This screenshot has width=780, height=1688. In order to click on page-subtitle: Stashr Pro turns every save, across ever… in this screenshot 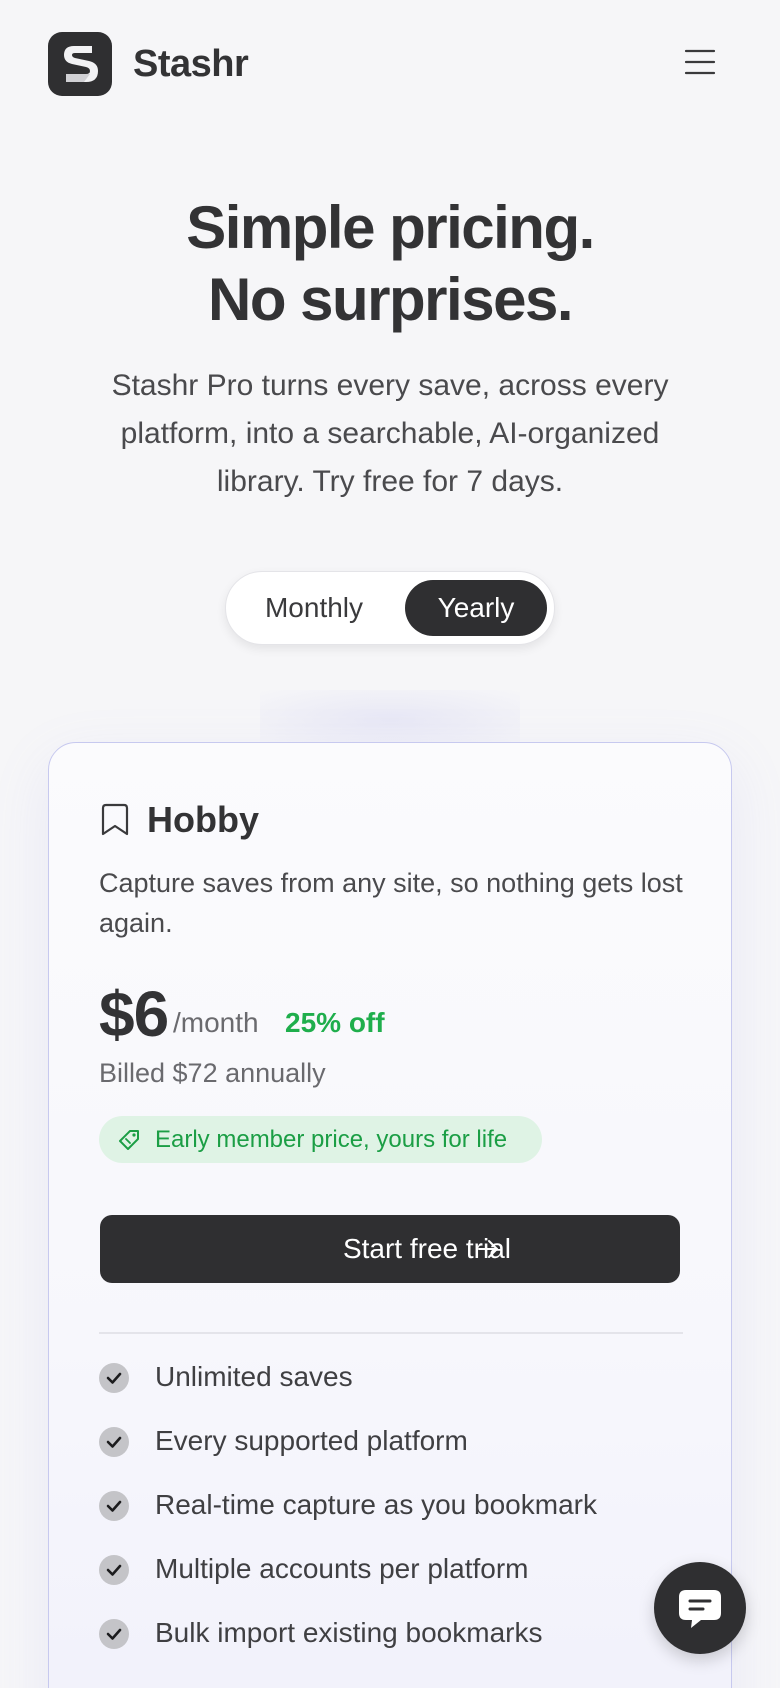, I will do `click(390, 433)`.